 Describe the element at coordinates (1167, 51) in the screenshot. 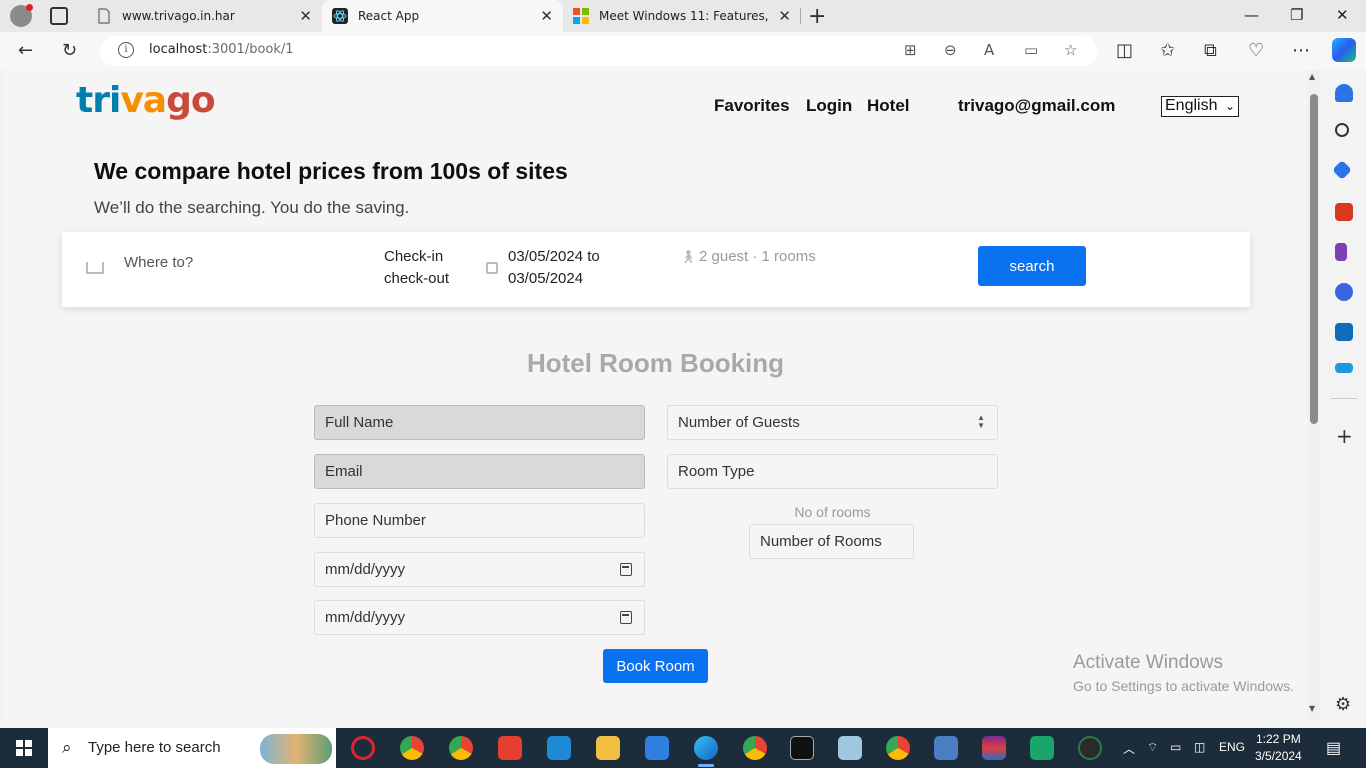

I see `favorites-icon: ✩` at that location.